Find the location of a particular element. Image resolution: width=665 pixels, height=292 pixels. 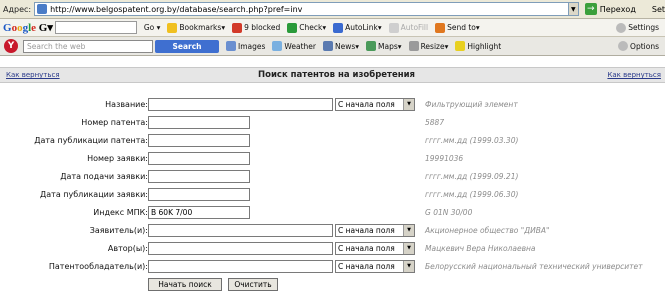

settings-label: Set is located at coordinates (658, 9).